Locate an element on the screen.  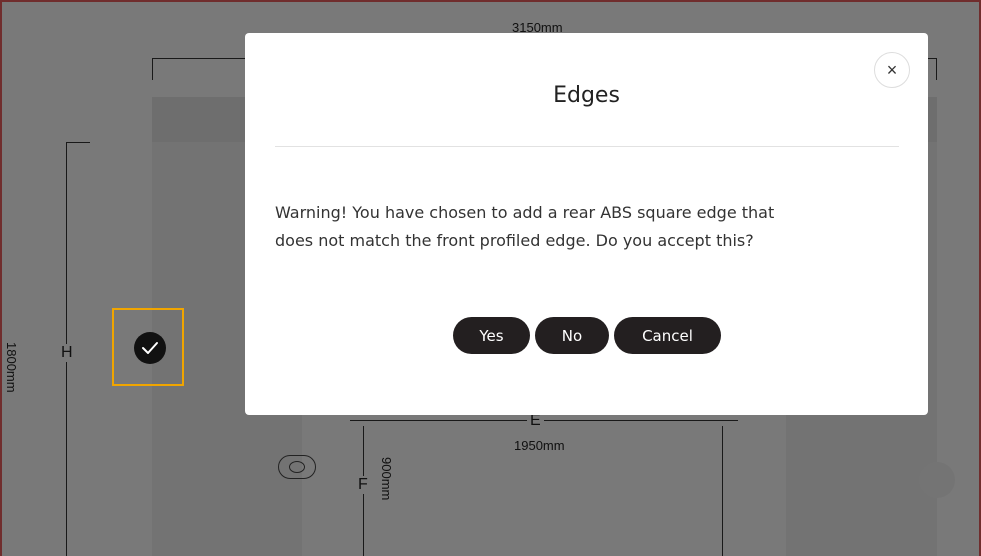
dialog-title: Edges is located at coordinates (586, 95).